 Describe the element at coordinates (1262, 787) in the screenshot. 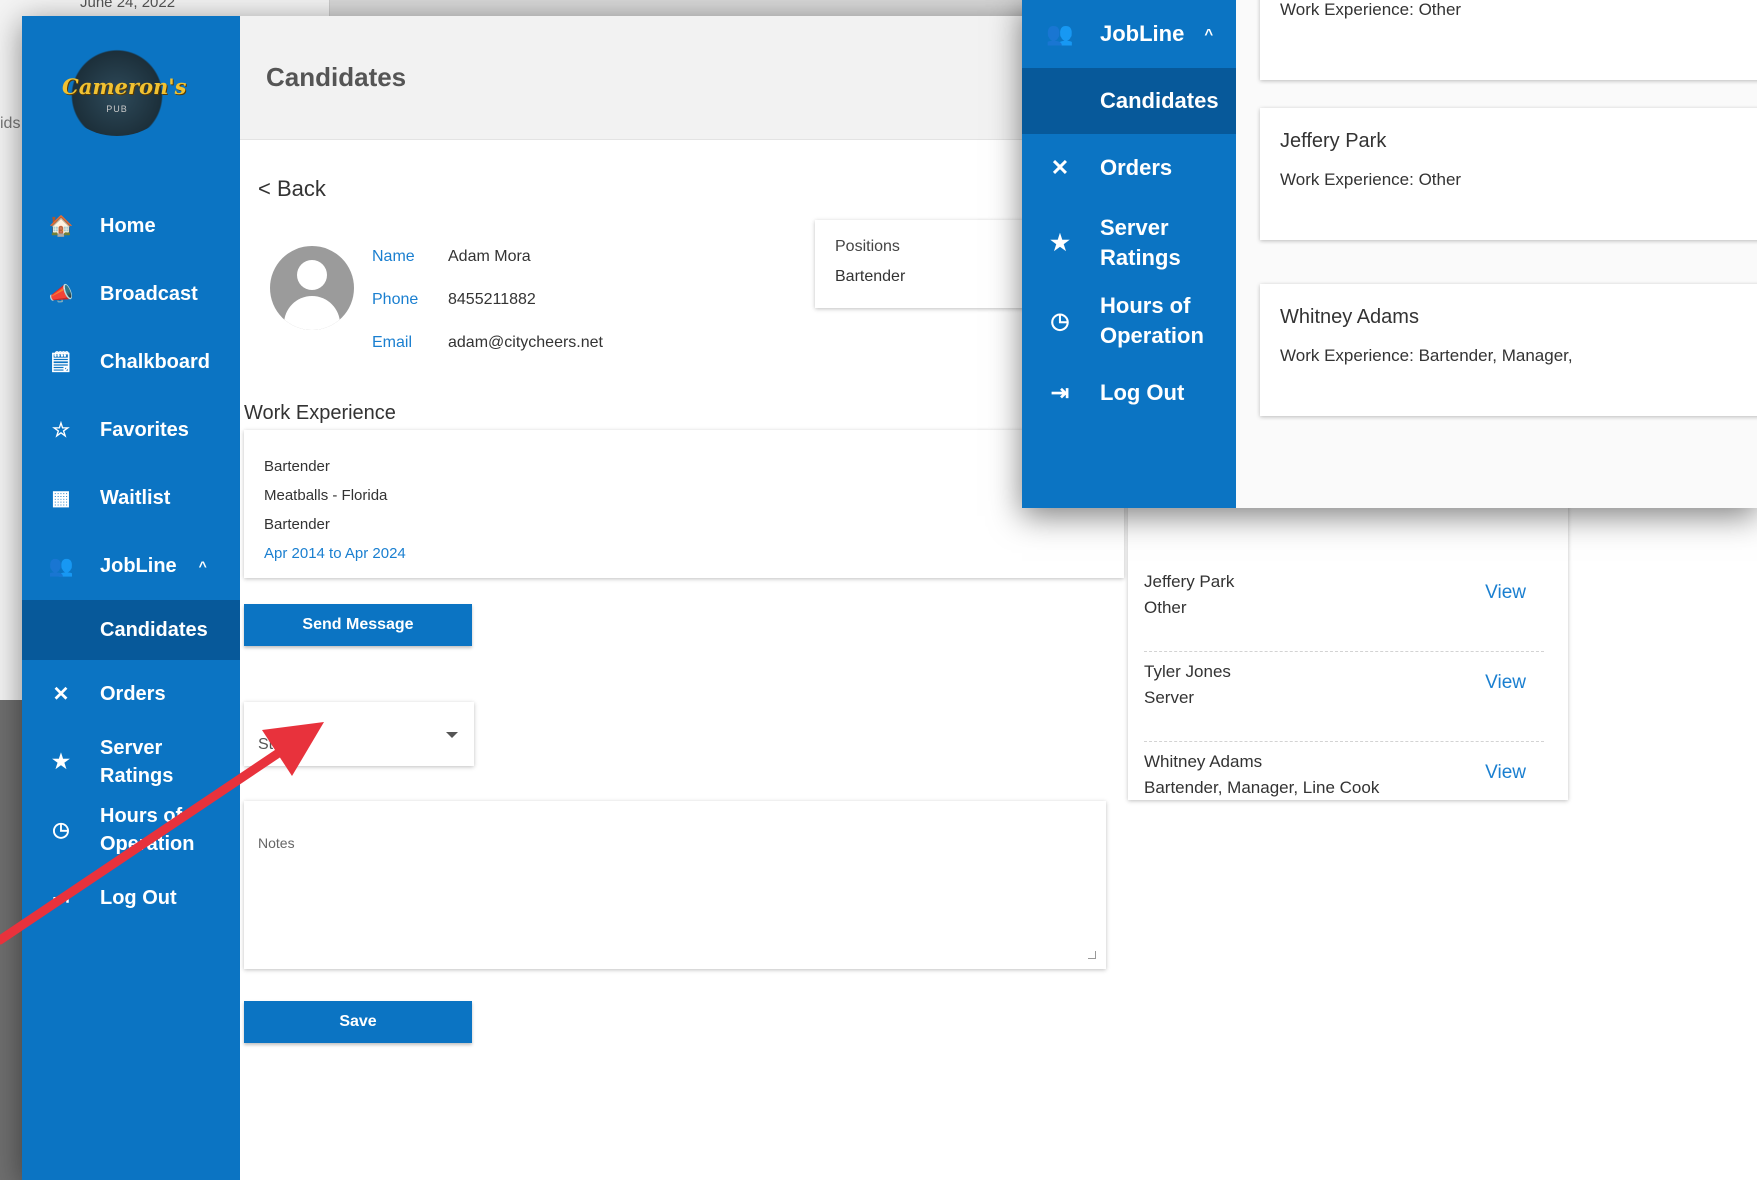

I see `list-item-role: Bartender, Manager, Line Cook` at that location.